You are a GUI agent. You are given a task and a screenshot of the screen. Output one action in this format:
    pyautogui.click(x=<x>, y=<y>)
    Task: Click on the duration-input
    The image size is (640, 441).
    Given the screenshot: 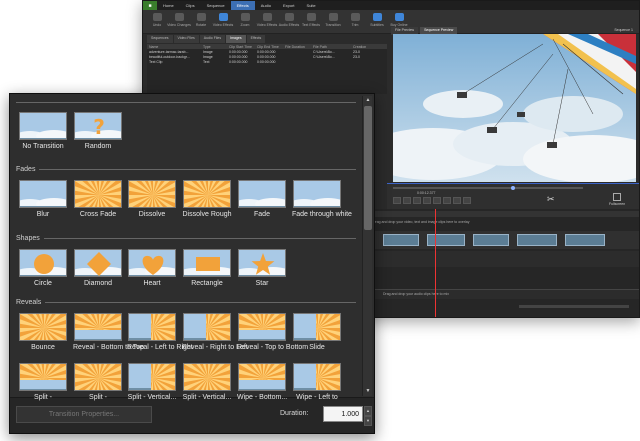 What is the action you would take?
    pyautogui.click(x=343, y=414)
    